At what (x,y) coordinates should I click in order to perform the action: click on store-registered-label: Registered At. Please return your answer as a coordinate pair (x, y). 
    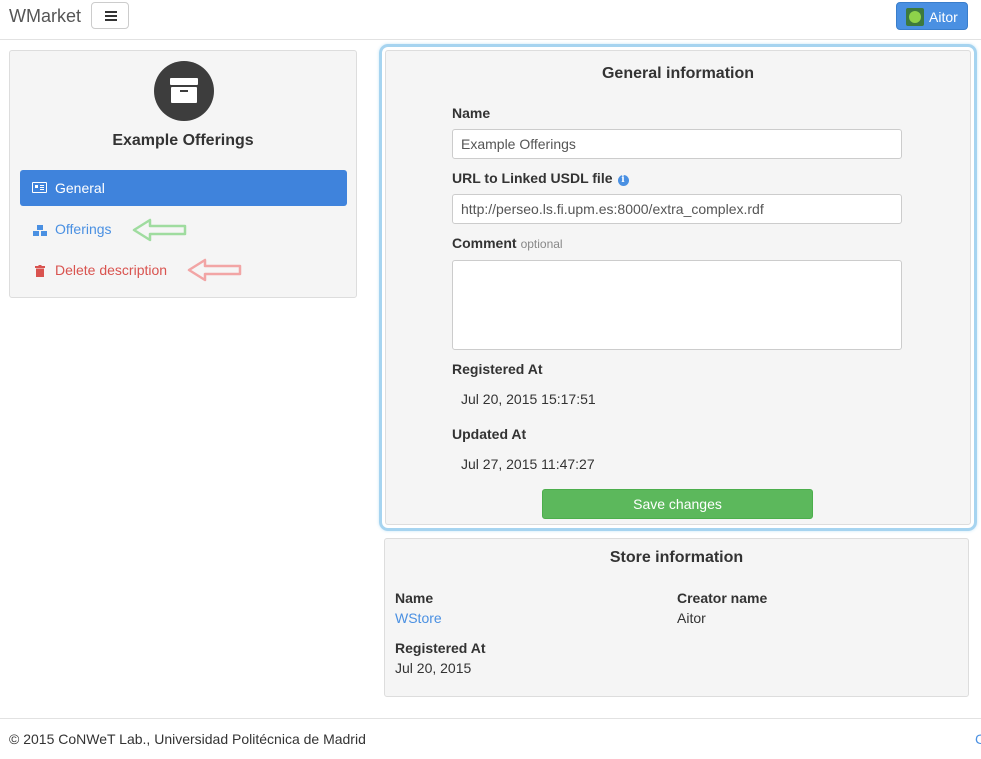
    Looking at the image, I should click on (440, 648).